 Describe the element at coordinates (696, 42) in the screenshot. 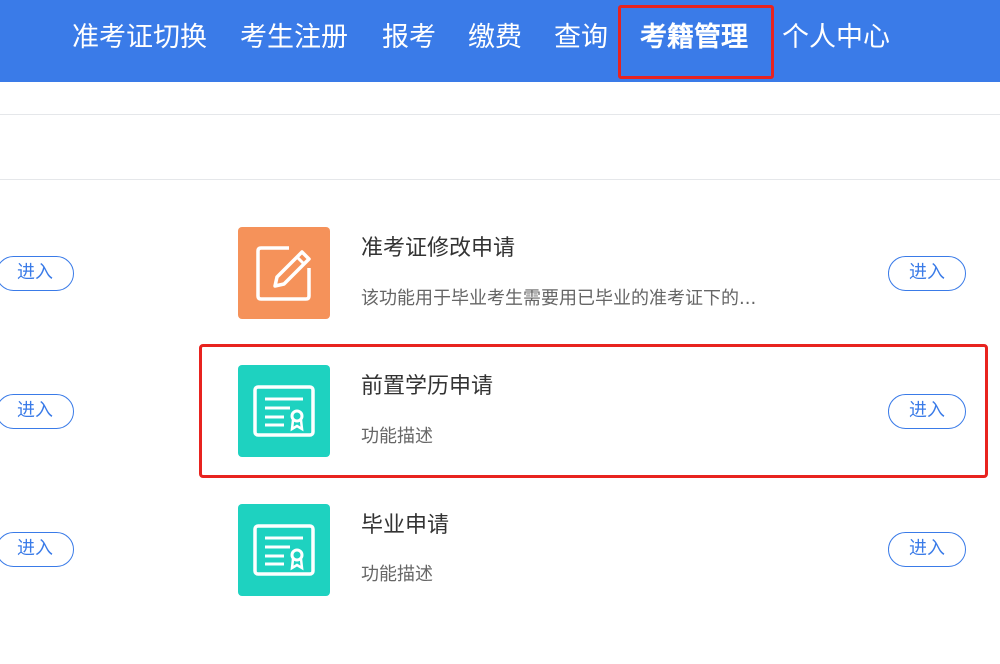

I see `active-nav-highlight` at that location.